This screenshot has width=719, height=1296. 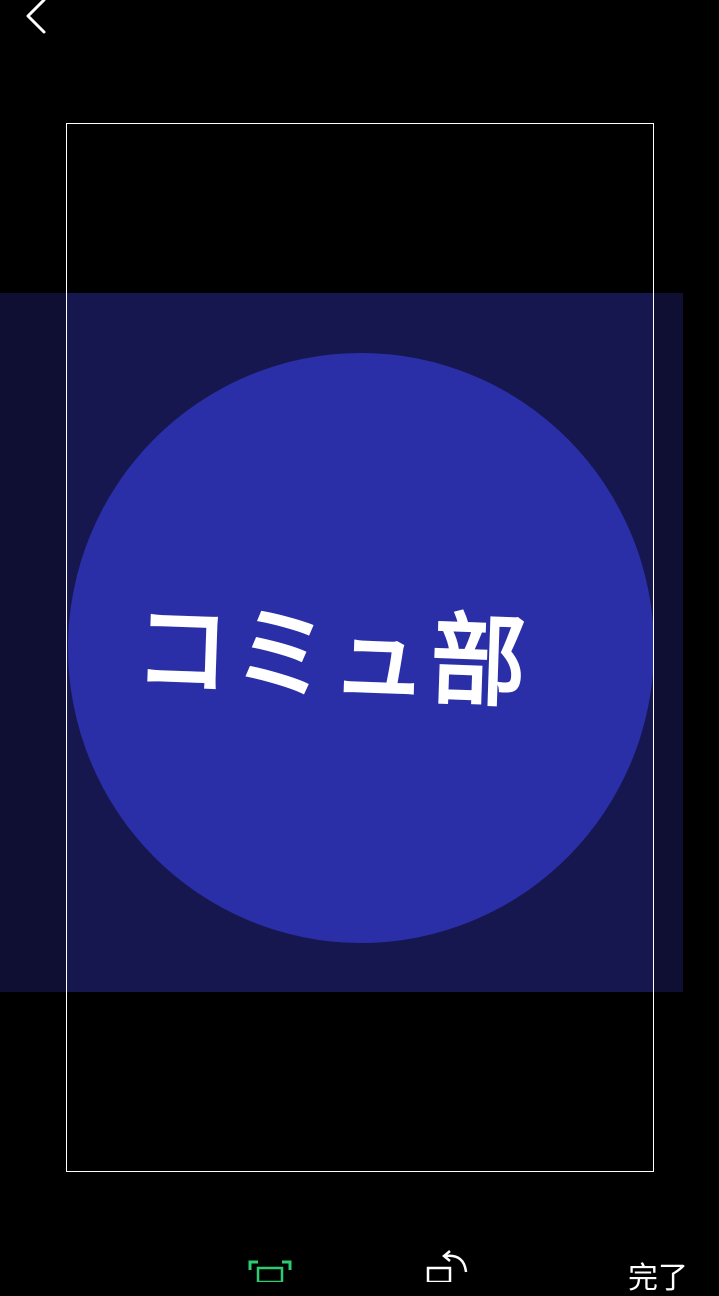 I want to click on rotate-icon, so click(x=447, y=1267).